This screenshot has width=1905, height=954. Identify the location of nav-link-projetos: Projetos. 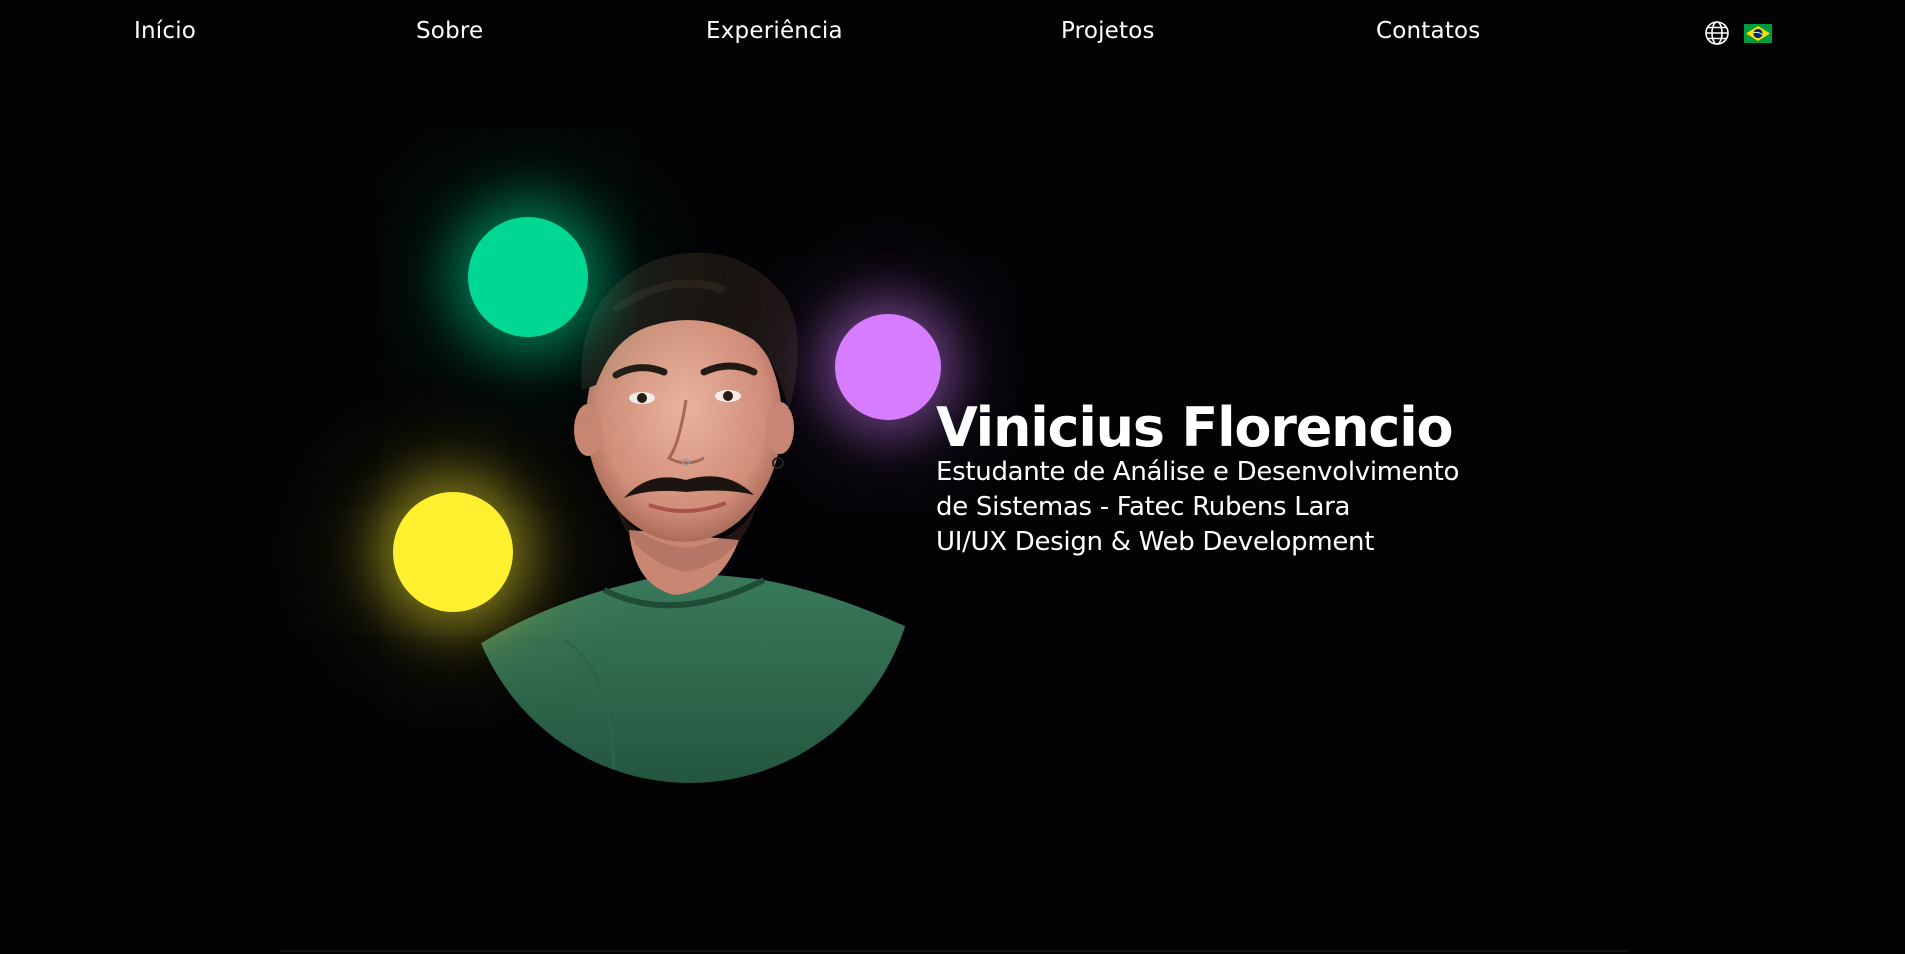
(1108, 31).